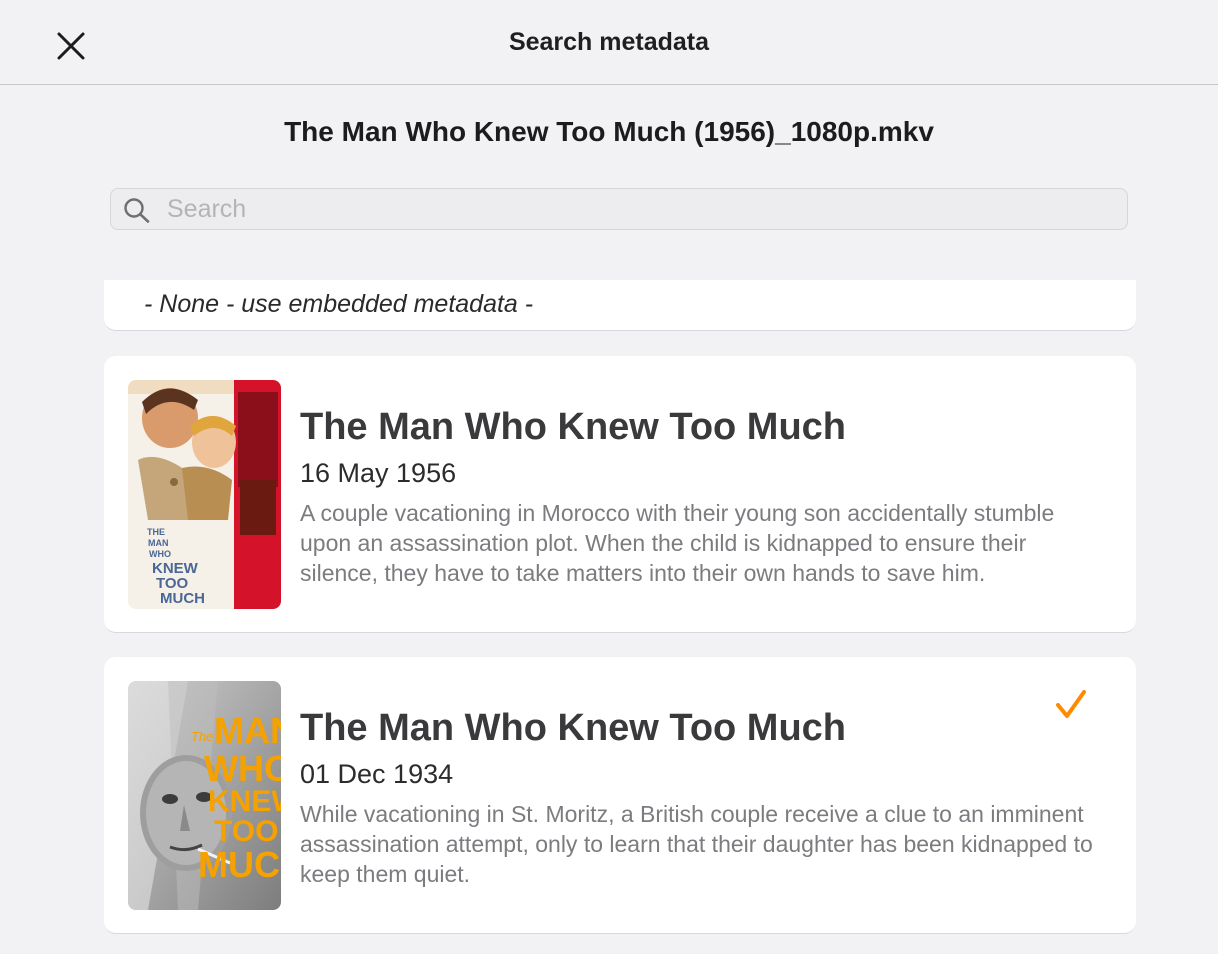 The image size is (1218, 954). Describe the element at coordinates (204, 795) in the screenshot. I see `poster-image: The MAN WHO KNEW TOO MUCH` at that location.